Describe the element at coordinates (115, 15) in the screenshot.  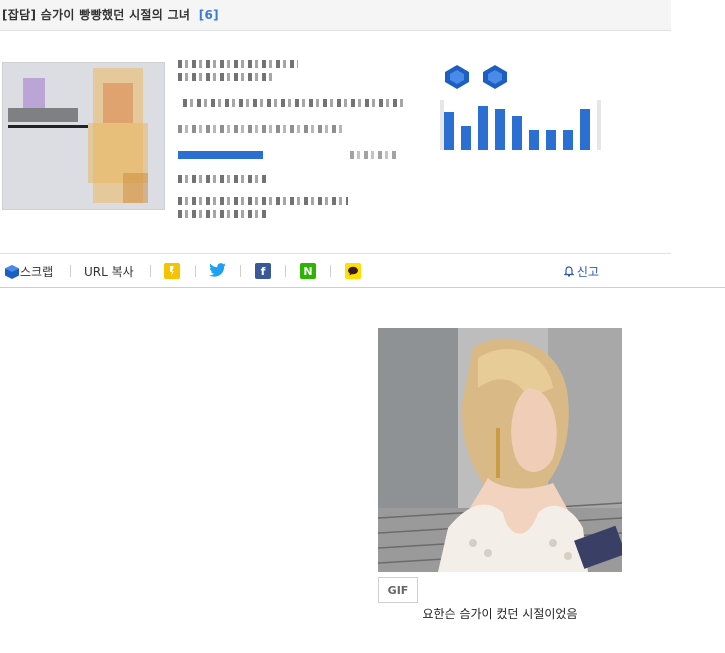
I see `post-title-text: 슴가이 빵빵했던 시절의 그녀` at that location.